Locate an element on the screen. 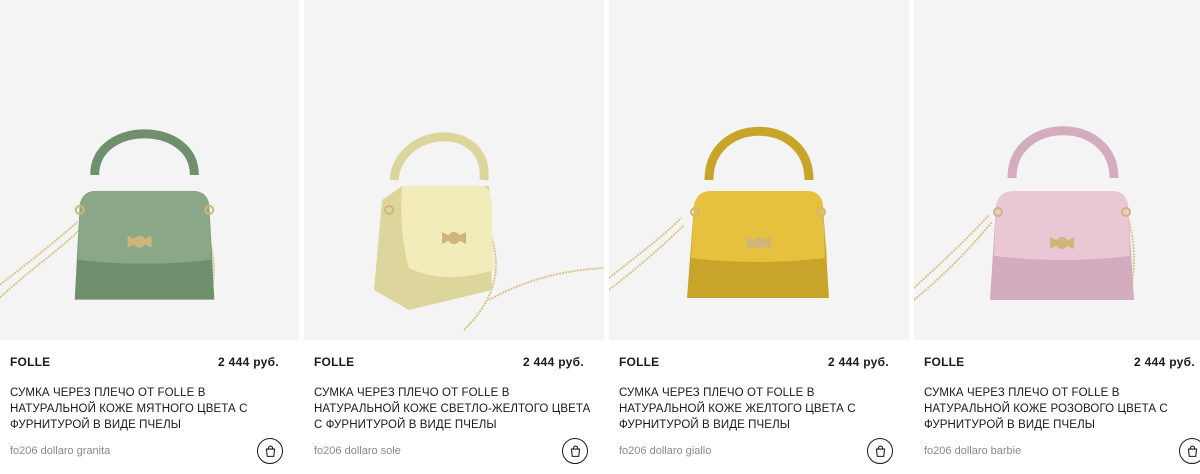 This screenshot has height=474, width=1200. sku-label: fo206 dollaro granita is located at coordinates (60, 451).